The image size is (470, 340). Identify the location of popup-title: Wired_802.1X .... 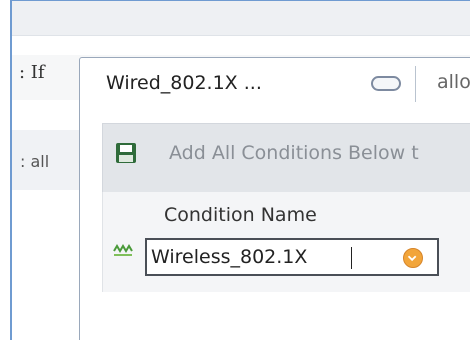
(184, 83).